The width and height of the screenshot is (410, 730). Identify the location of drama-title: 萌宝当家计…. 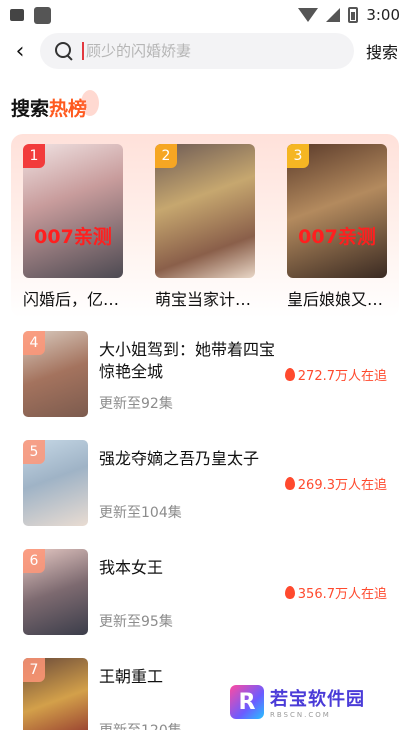
(203, 299).